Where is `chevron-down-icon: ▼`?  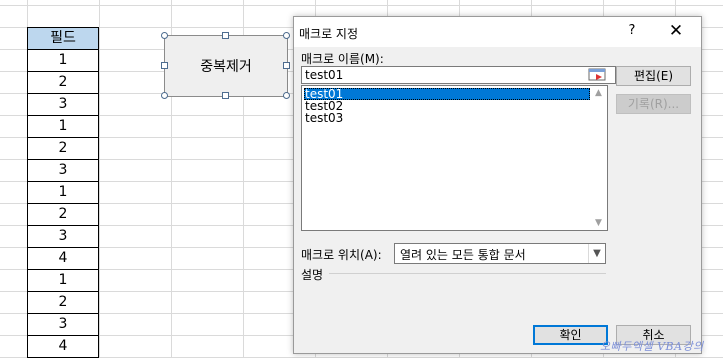
chevron-down-icon: ▼ is located at coordinates (596, 253).